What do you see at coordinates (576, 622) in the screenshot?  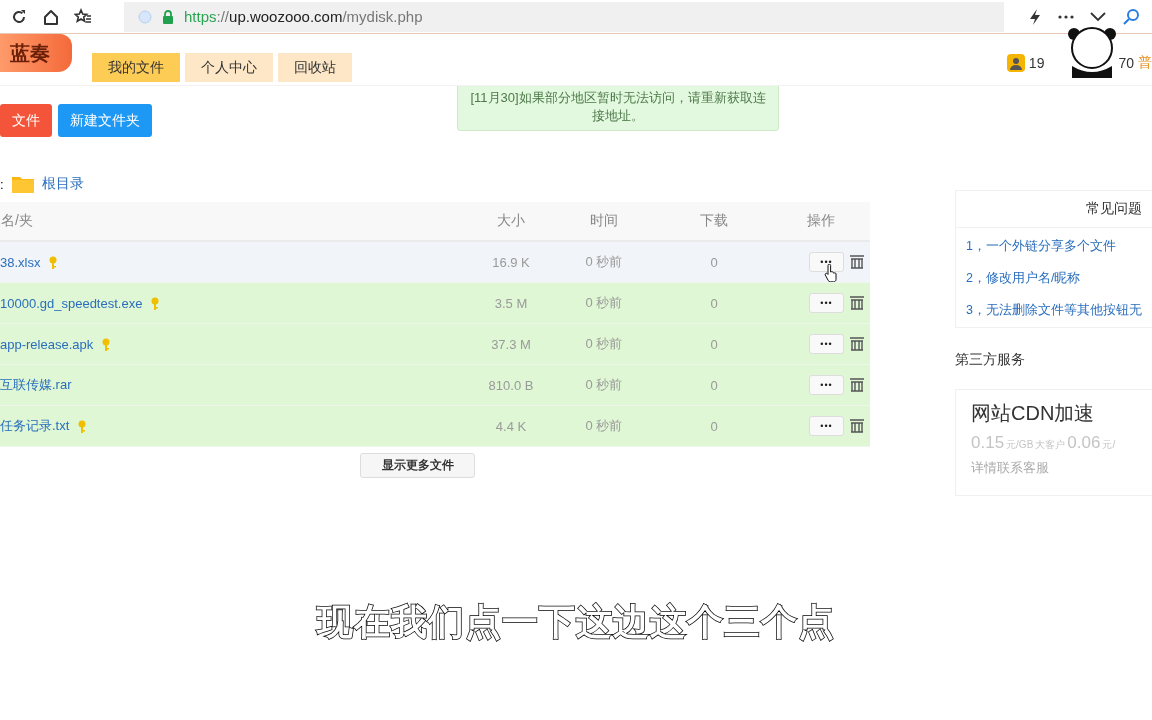 I see `video-subtitle: 现在我们点一下这边这个三个点` at bounding box center [576, 622].